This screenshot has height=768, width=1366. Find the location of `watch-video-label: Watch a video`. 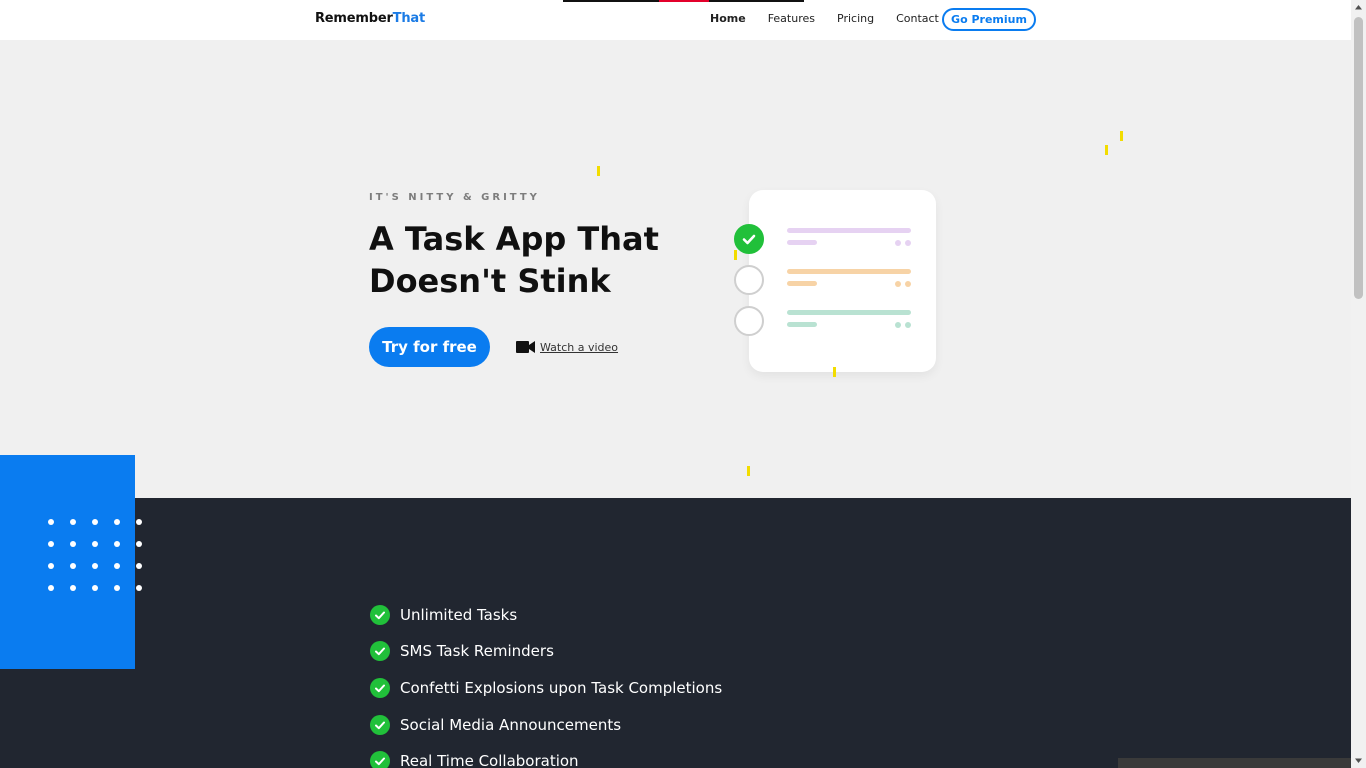

watch-video-label: Watch a video is located at coordinates (579, 347).